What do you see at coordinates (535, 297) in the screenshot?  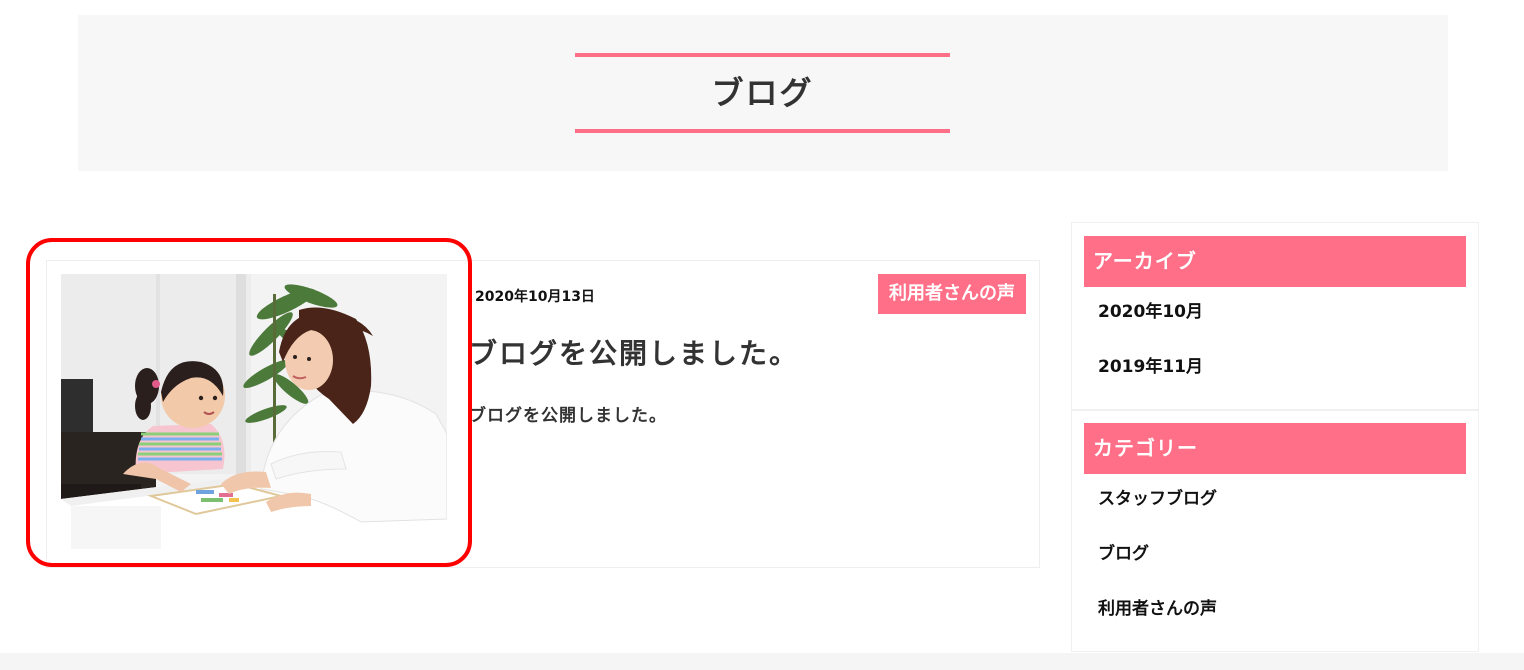 I see `post-date: 2020年10月13日` at bounding box center [535, 297].